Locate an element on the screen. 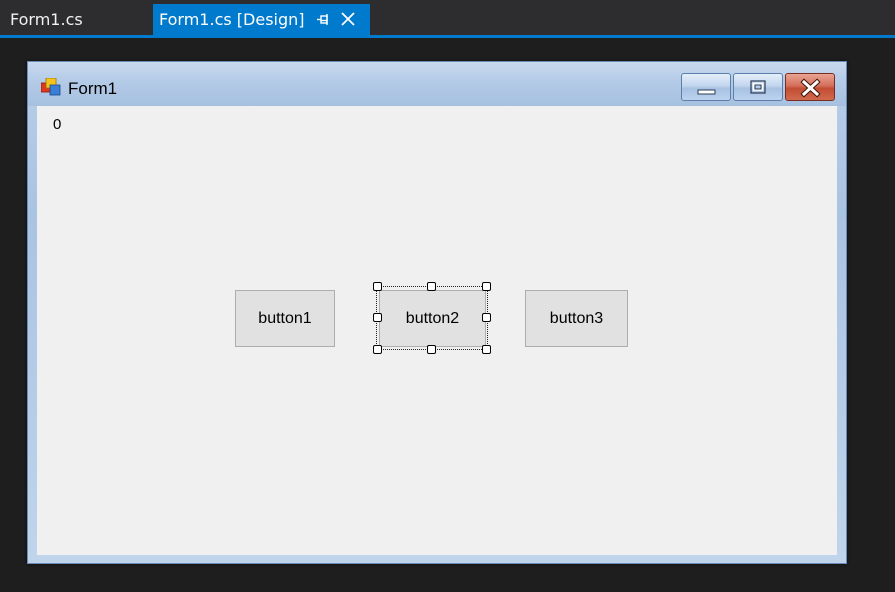 The width and height of the screenshot is (895, 592). button3: button3 is located at coordinates (576, 318).